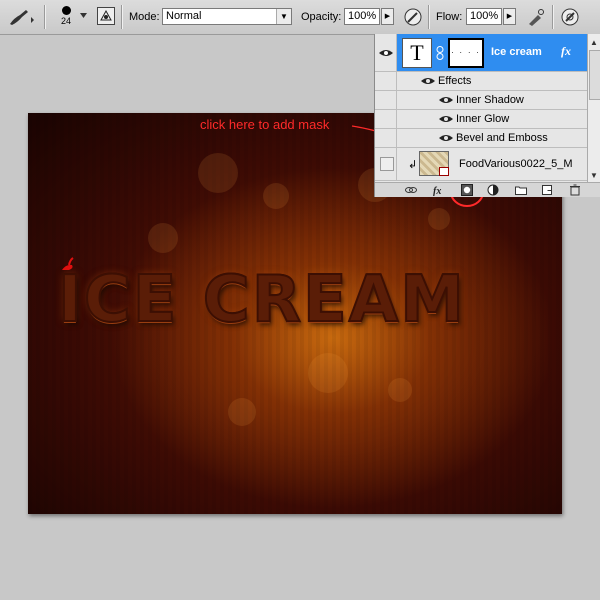 This screenshot has height=600, width=600. Describe the element at coordinates (411, 190) in the screenshot. I see `link-icon` at that location.